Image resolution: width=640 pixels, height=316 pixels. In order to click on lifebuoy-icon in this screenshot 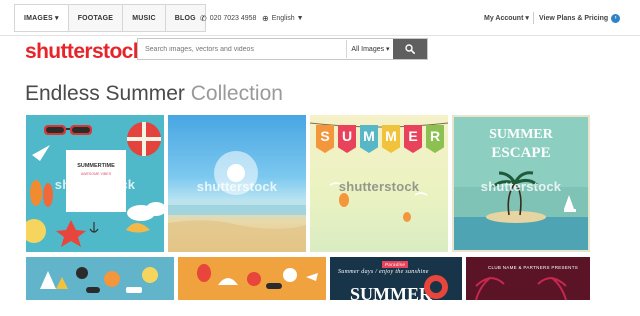, I will do `click(436, 287)`.